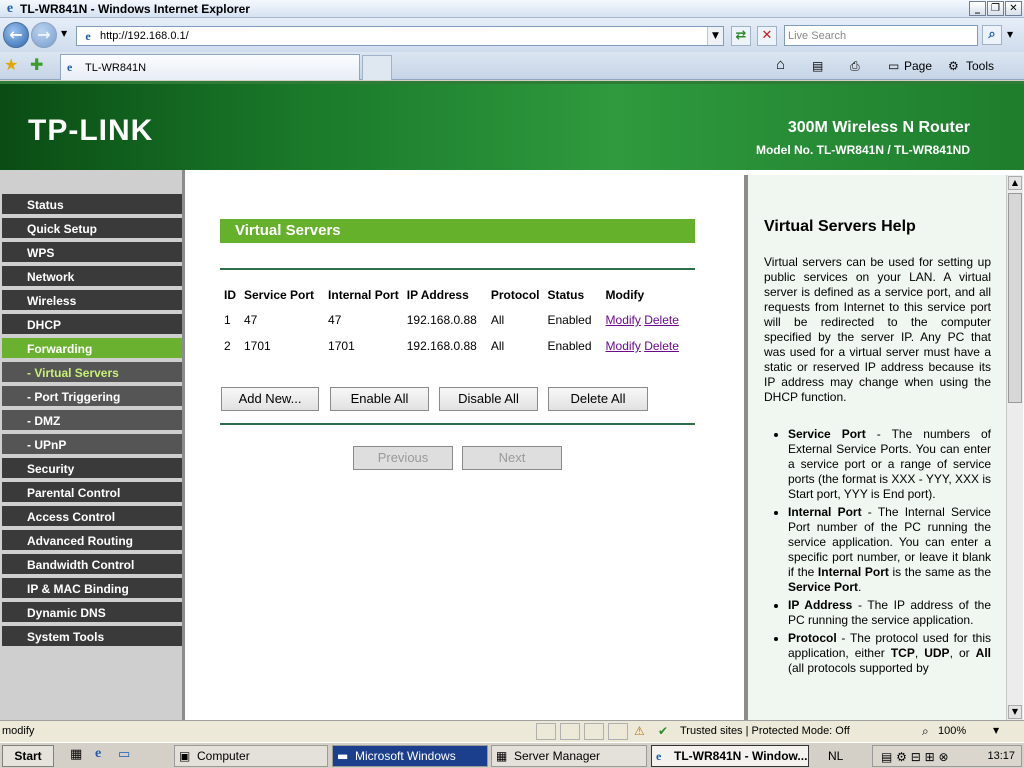 Image resolution: width=1024 pixels, height=768 pixels. Describe the element at coordinates (569, 346) in the screenshot. I see `cell-status: Enabled` at that location.